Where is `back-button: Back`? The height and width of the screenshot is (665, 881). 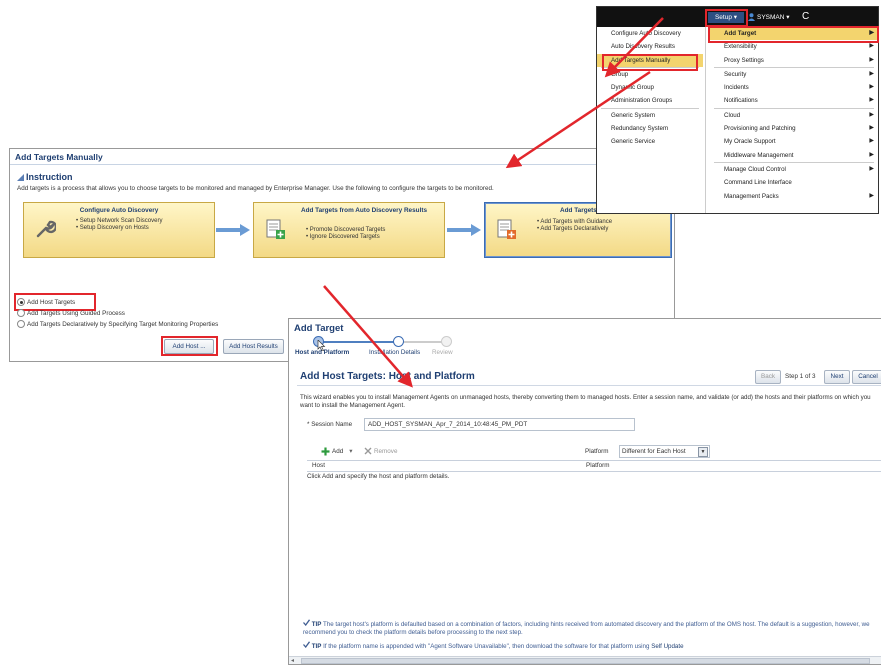
back-button: Back is located at coordinates (768, 377).